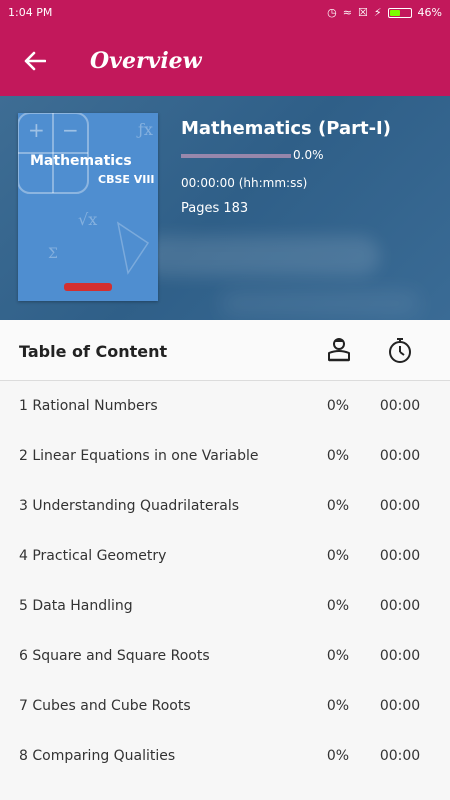 The height and width of the screenshot is (800, 450). What do you see at coordinates (76, 606) in the screenshot?
I see `chapter-title: 5 Data Handling` at bounding box center [76, 606].